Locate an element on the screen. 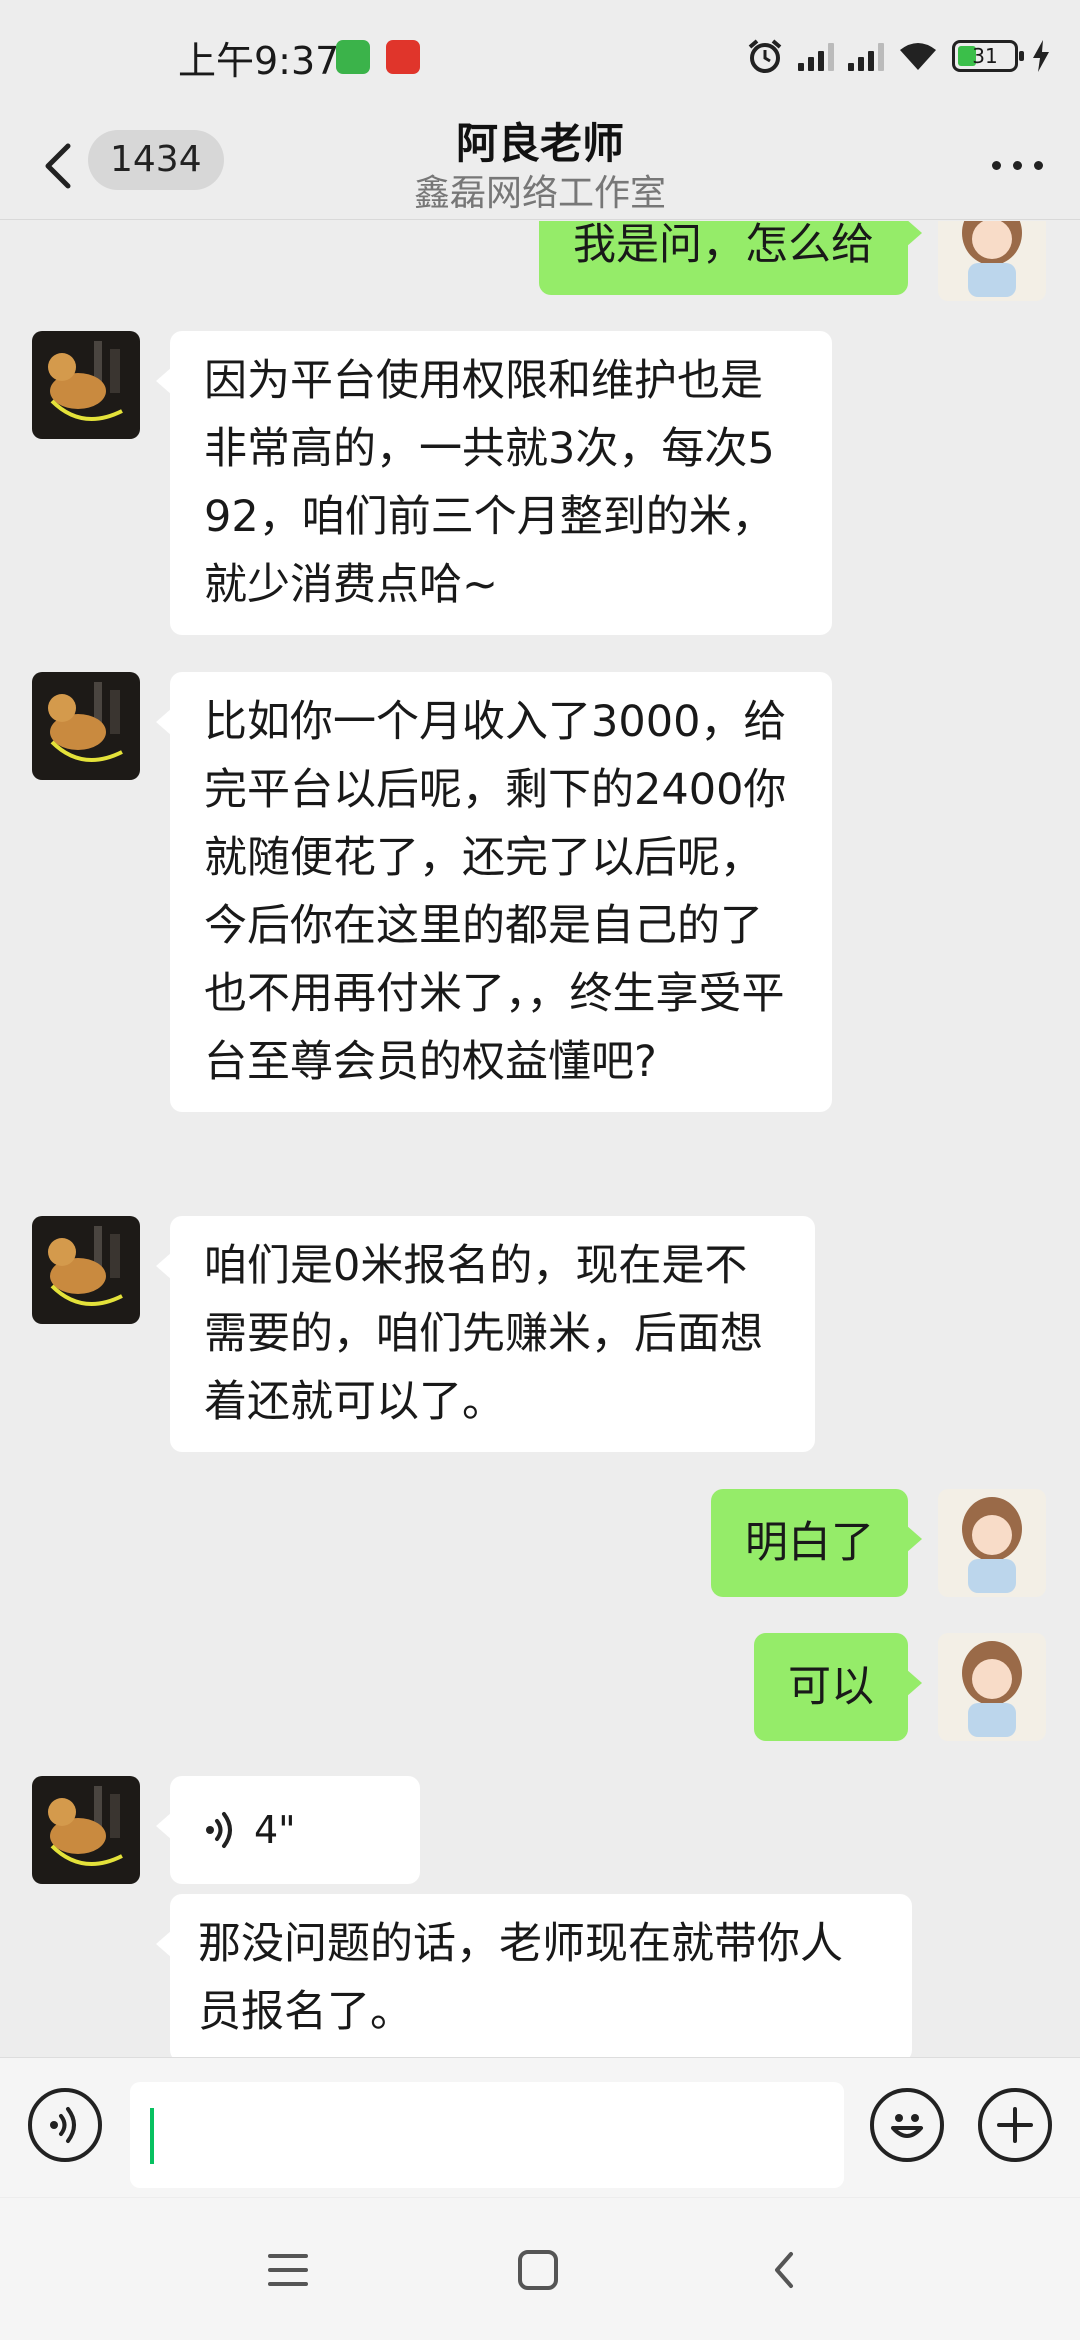 This screenshot has width=1080, height=2340. system-navigation-bar is located at coordinates (540, 2269).